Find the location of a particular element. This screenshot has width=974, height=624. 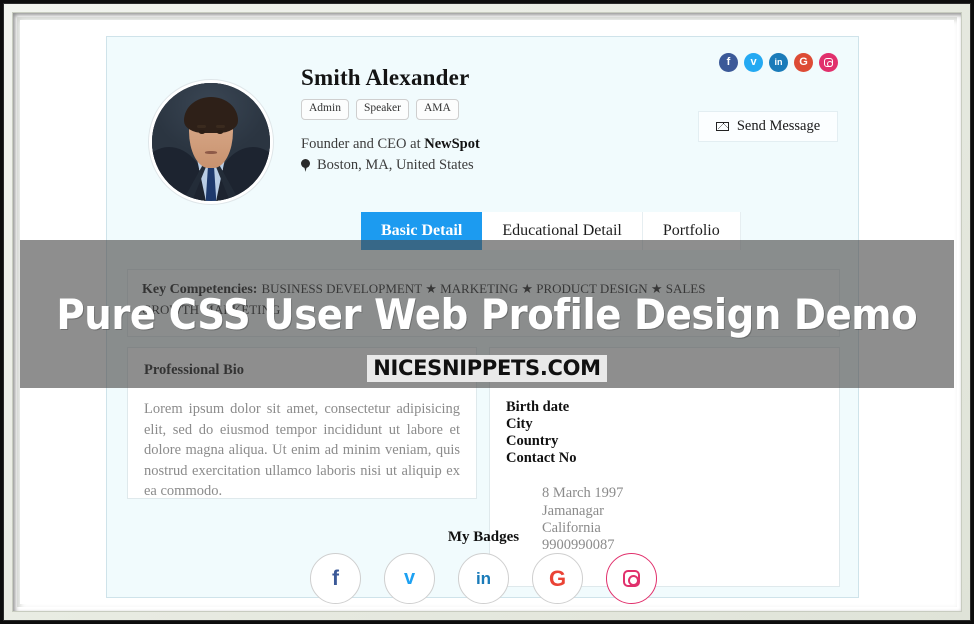

badge-linkedin-icon: in is located at coordinates (483, 578).